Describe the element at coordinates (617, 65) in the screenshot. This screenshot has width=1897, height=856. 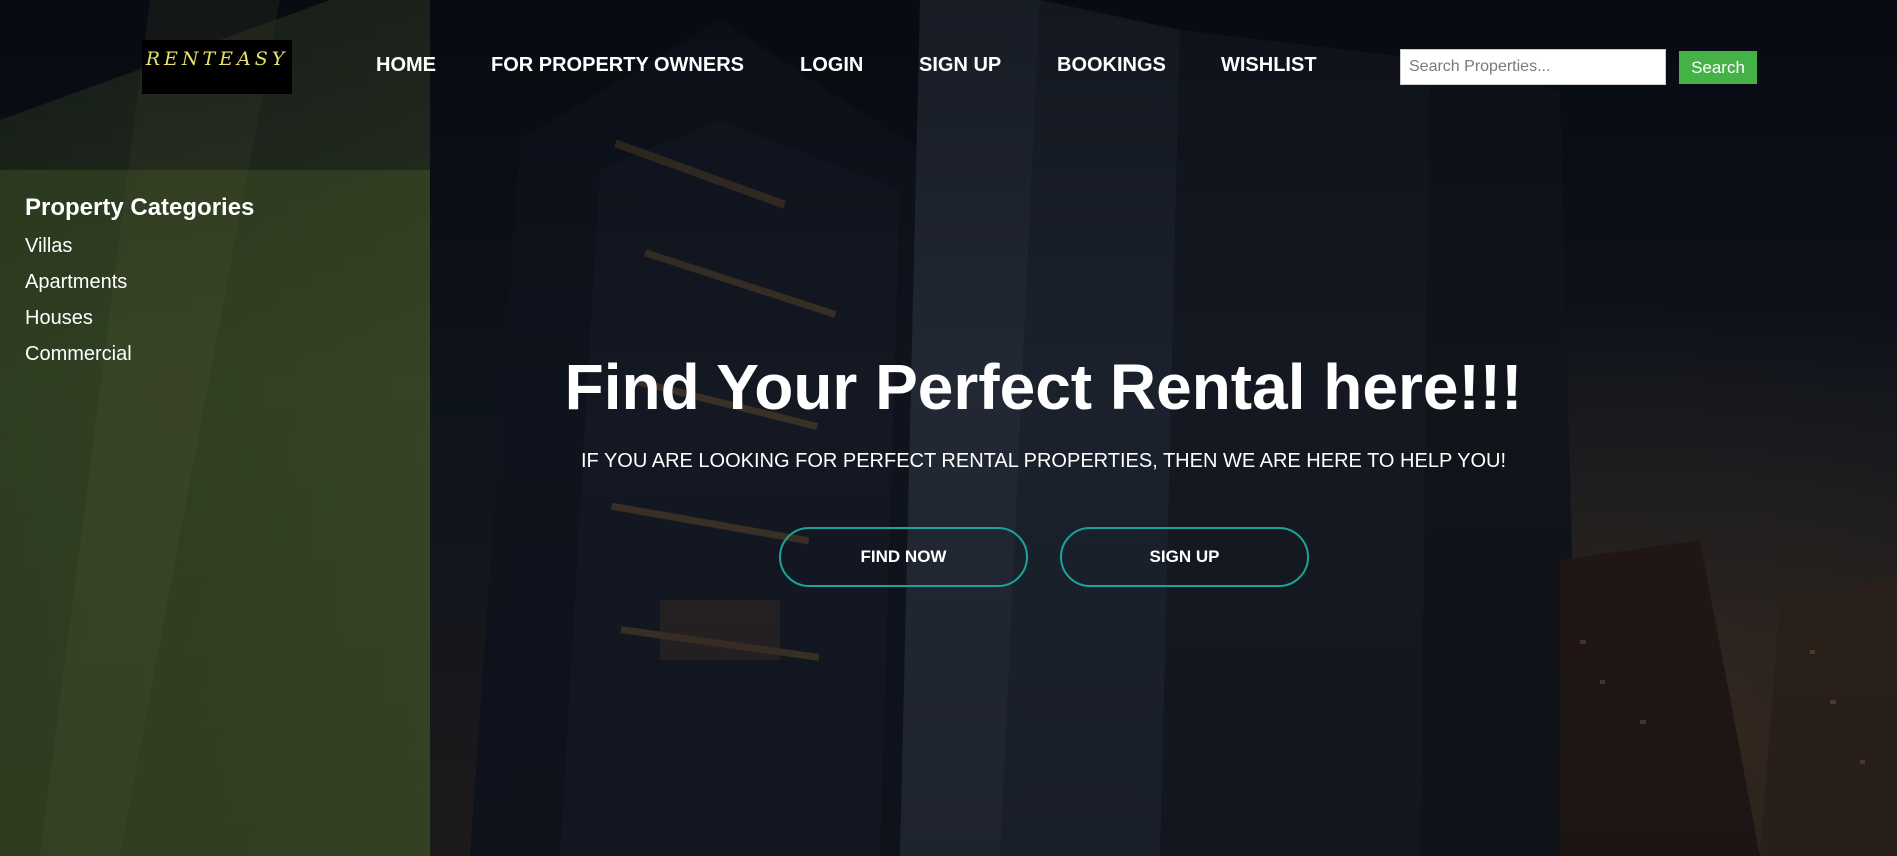
I see `nav-for-property-owners: FOR PROPERTY OWNERS` at that location.